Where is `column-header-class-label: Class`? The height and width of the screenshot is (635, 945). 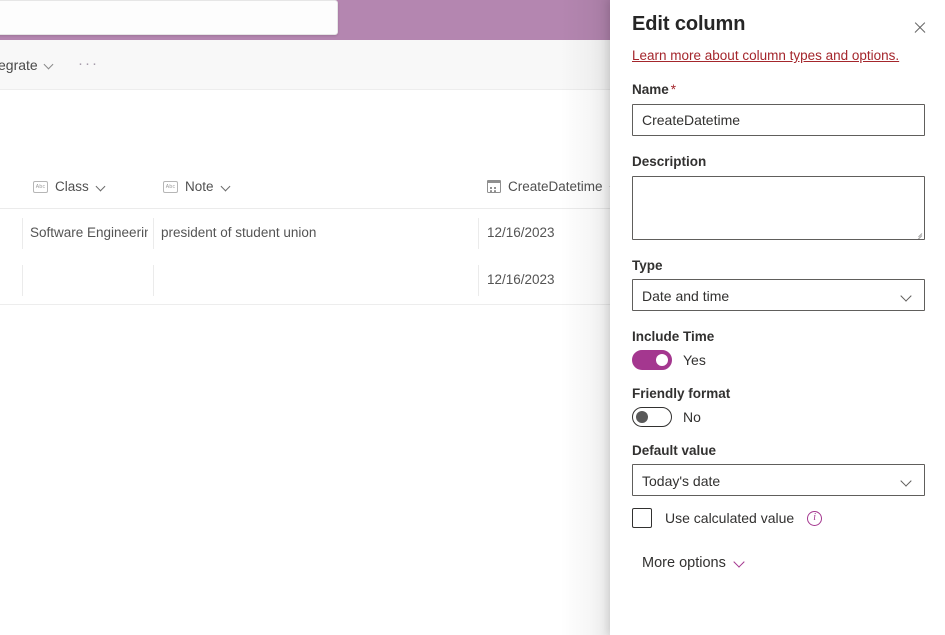 column-header-class-label: Class is located at coordinates (72, 186).